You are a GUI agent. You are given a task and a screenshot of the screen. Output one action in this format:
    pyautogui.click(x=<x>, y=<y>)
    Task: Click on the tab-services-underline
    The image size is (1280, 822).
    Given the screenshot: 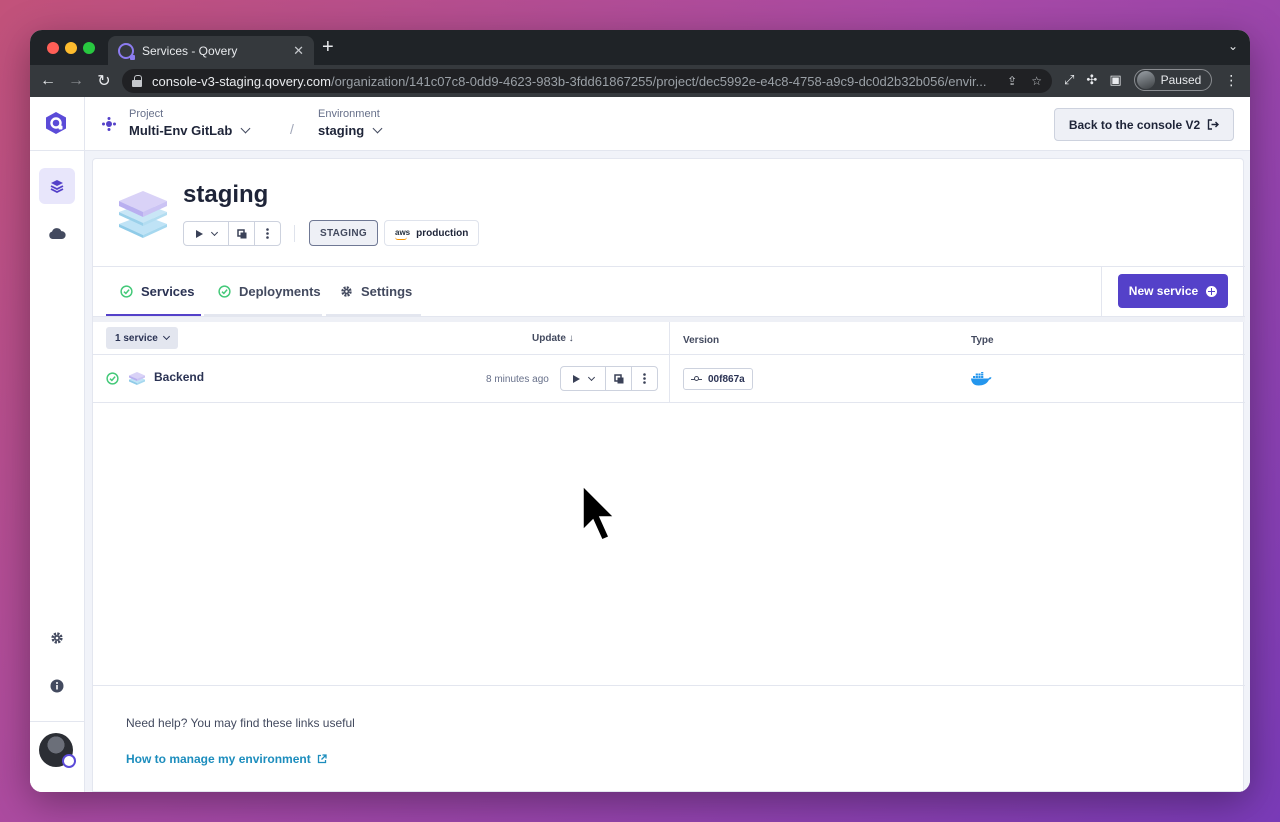 What is the action you would take?
    pyautogui.click(x=153, y=315)
    